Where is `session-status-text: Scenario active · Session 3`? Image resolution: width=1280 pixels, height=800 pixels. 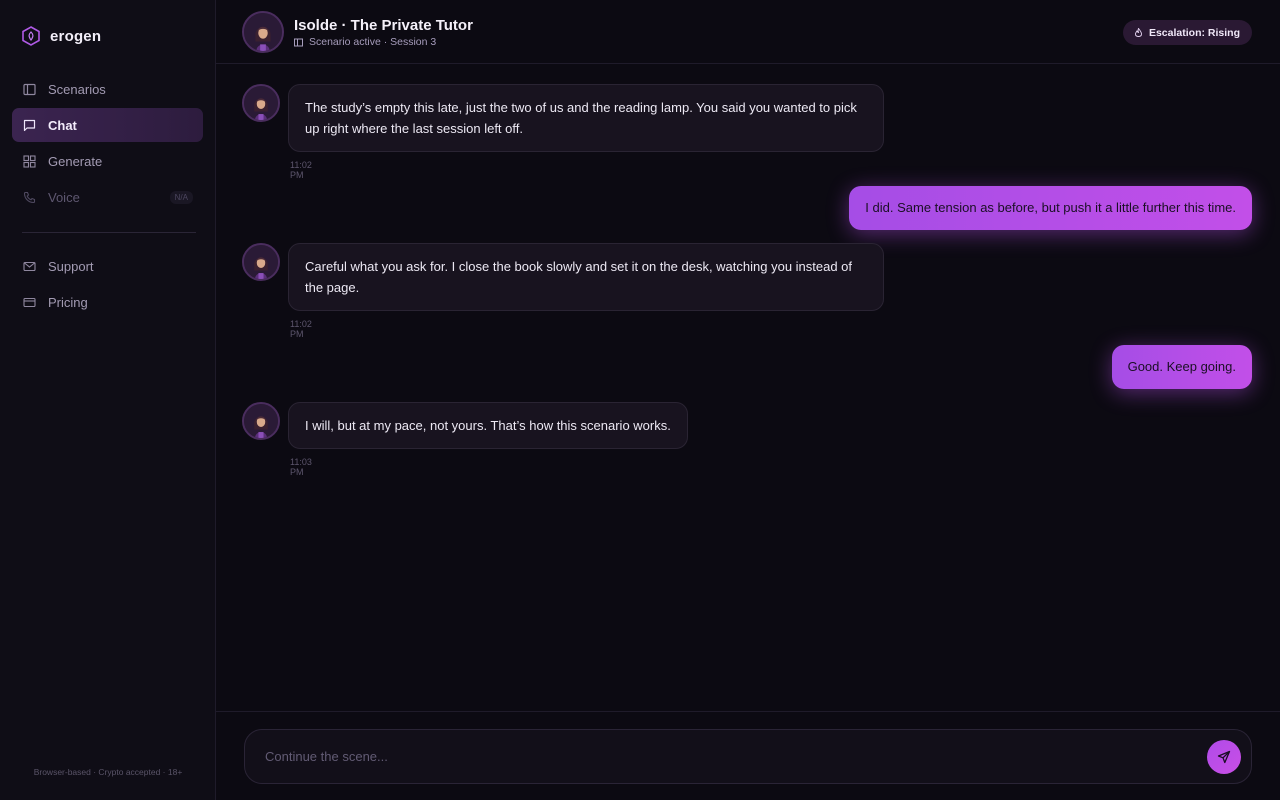
session-status-text: Scenario active · Session 3 is located at coordinates (373, 42).